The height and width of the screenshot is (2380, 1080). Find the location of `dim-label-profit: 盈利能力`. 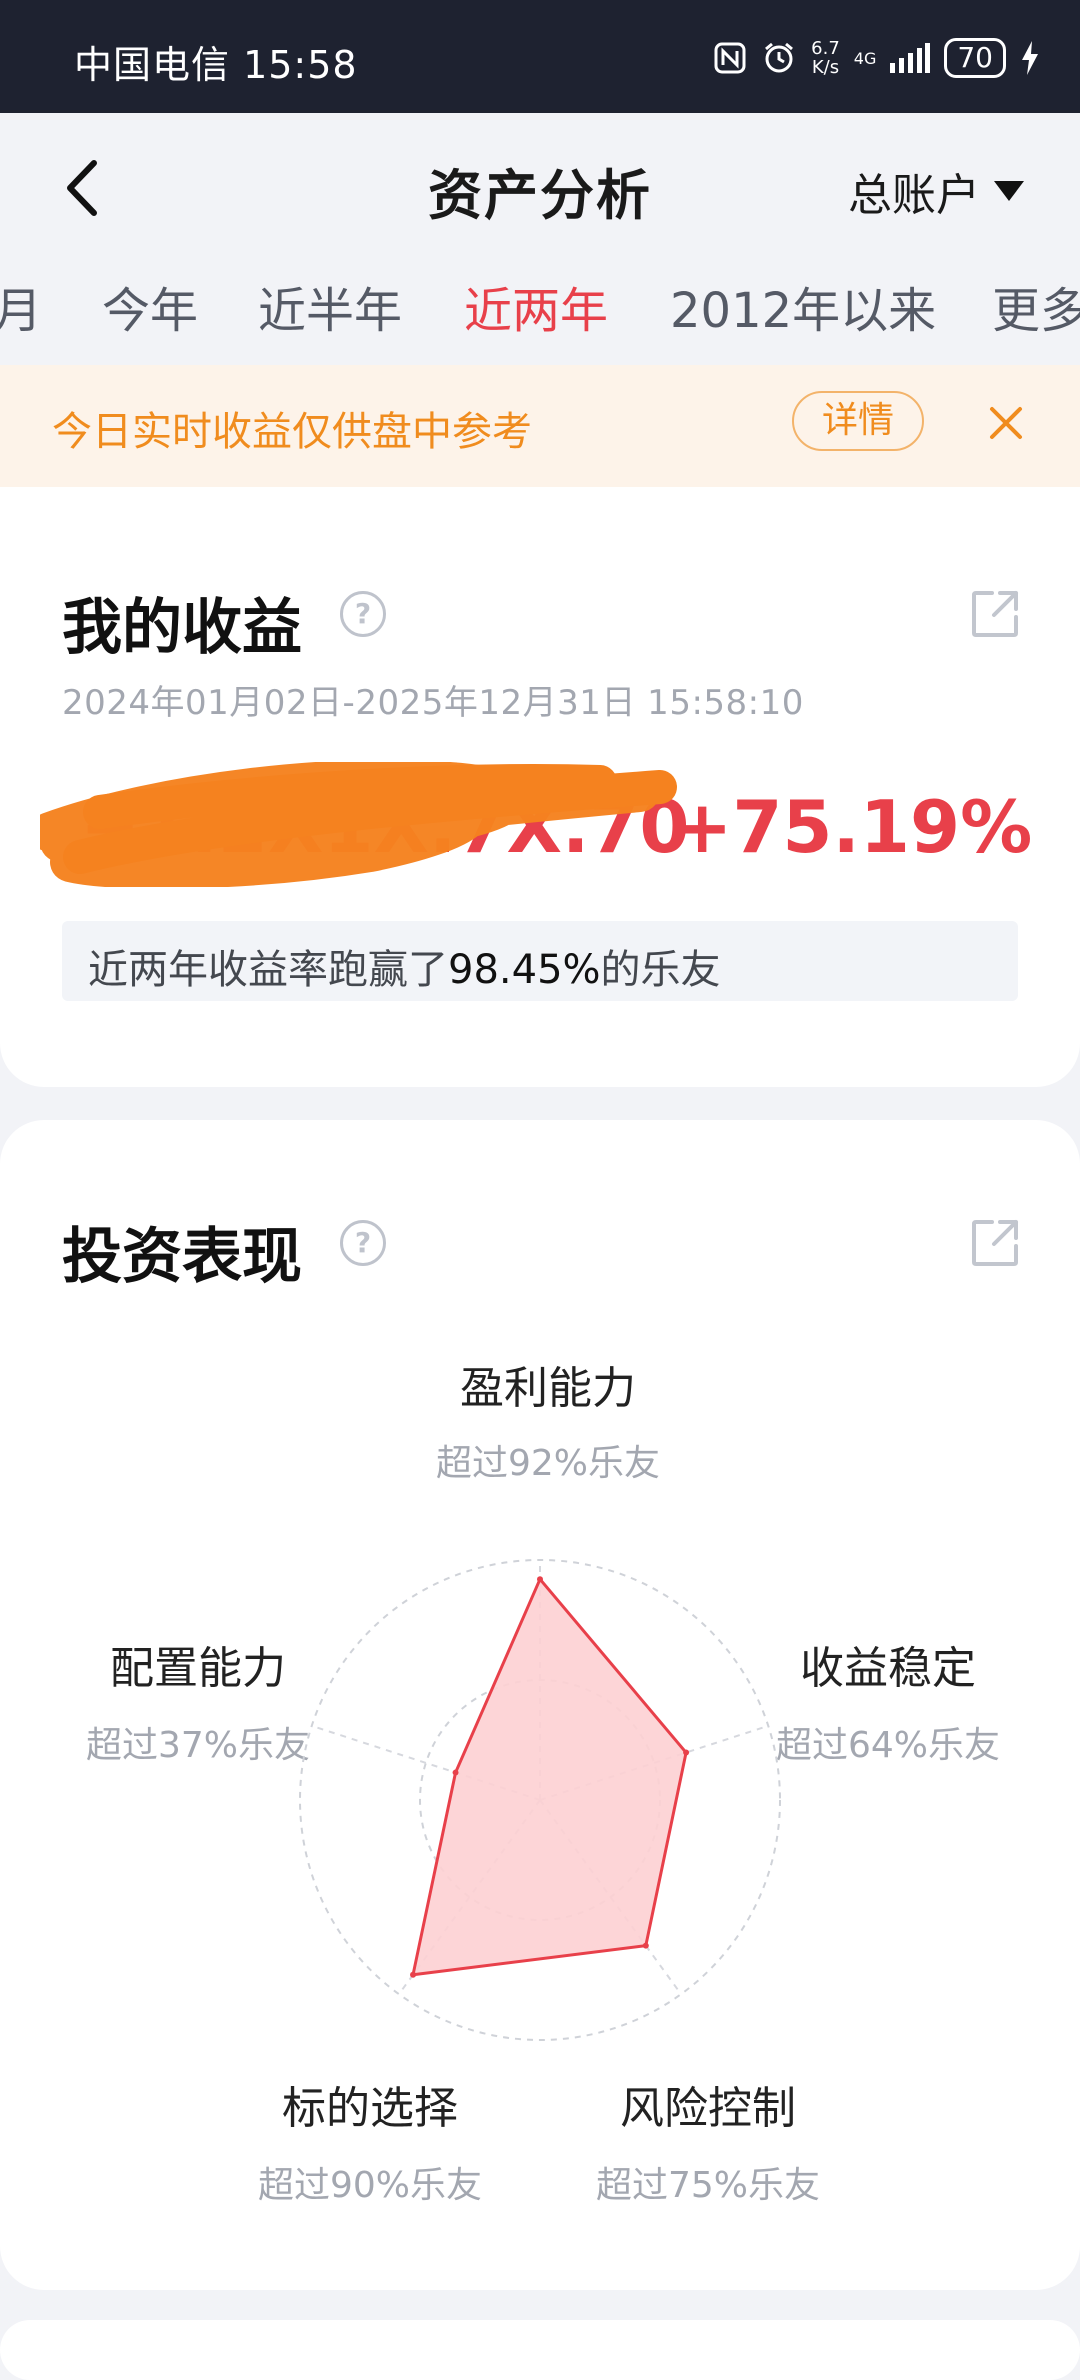

dim-label-profit: 盈利能力 is located at coordinates (548, 1388).